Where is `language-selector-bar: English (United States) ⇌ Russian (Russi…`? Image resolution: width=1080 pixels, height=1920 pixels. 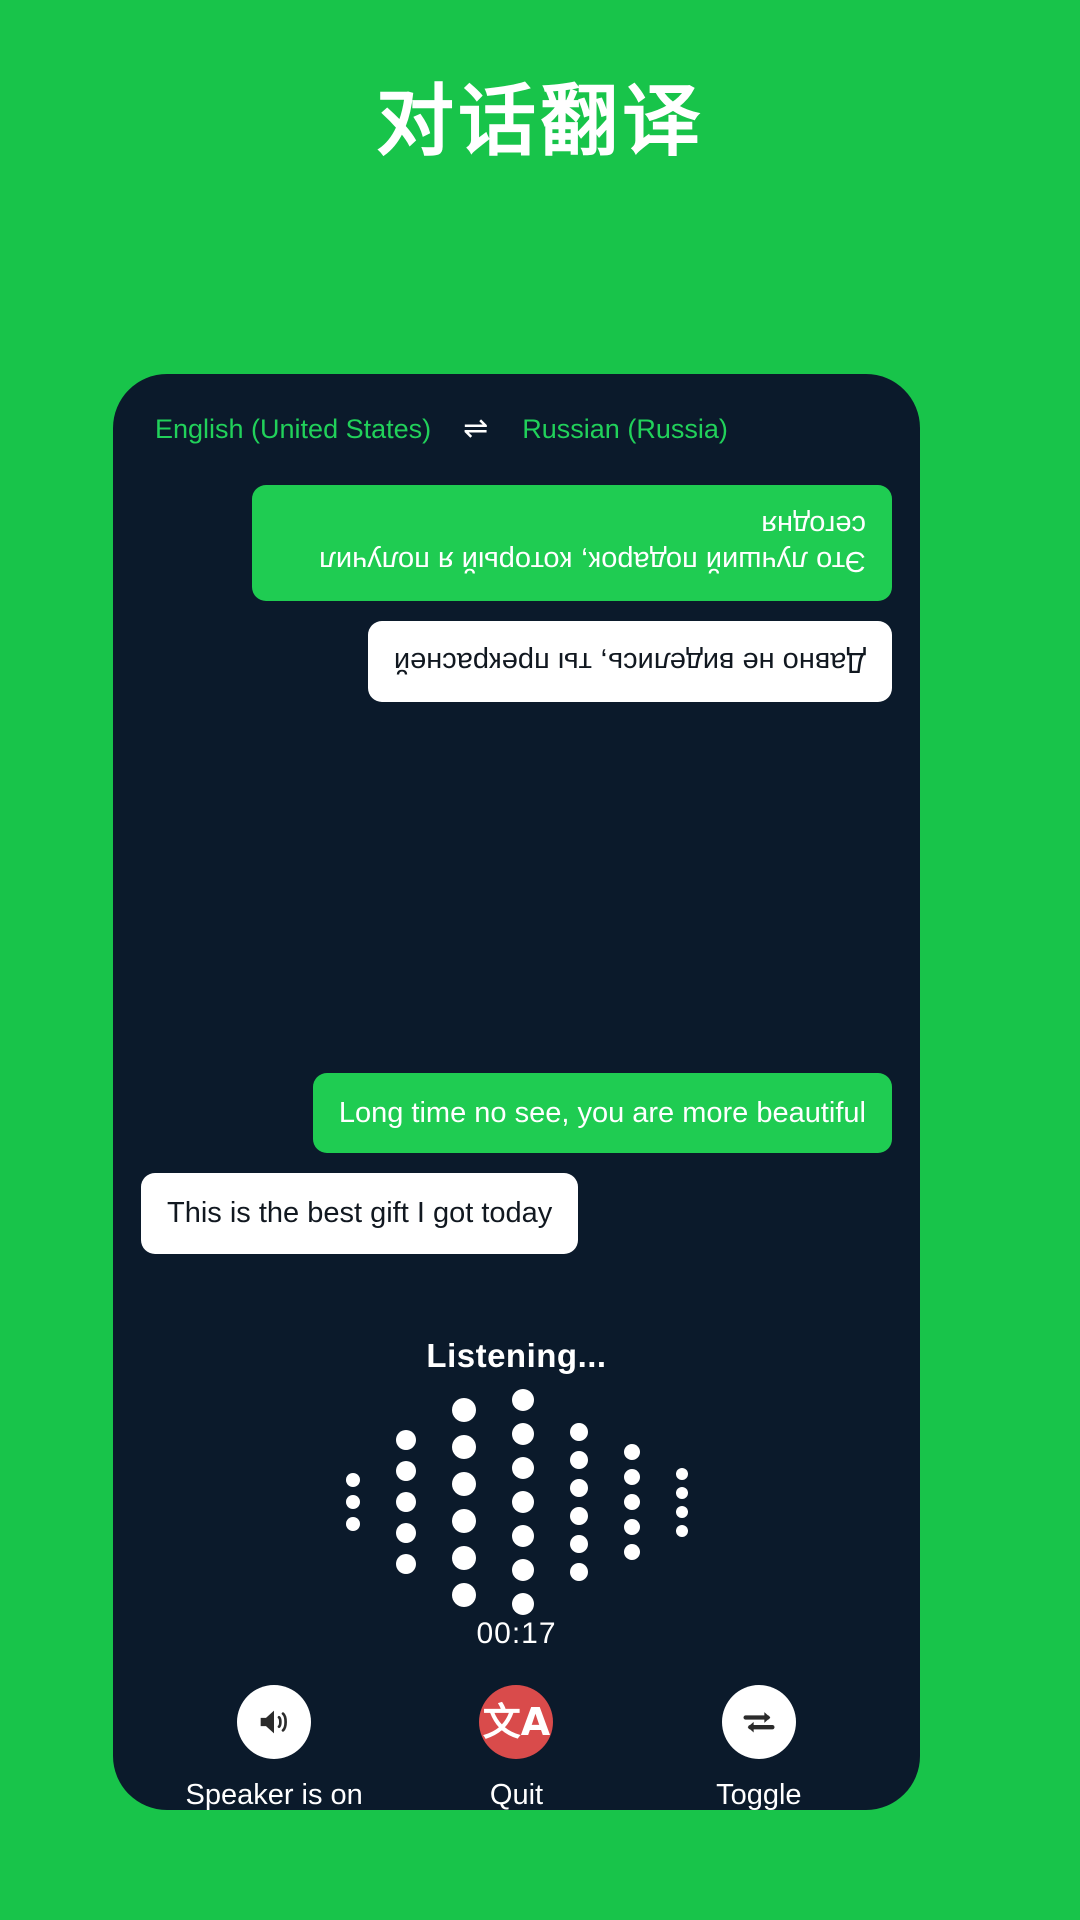
language-selector-bar: English (United States) ⇌ Russian (Russi… is located at coordinates (516, 409).